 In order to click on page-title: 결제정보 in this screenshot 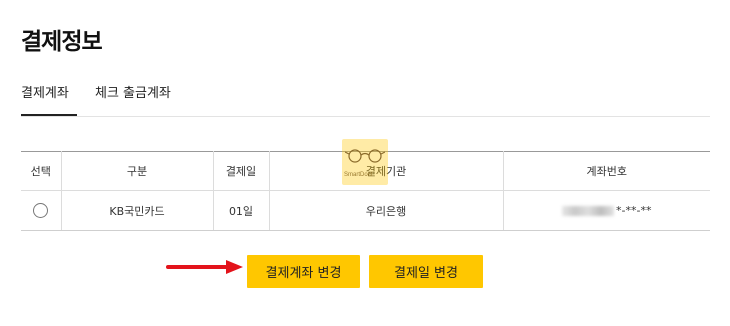, I will do `click(62, 42)`.